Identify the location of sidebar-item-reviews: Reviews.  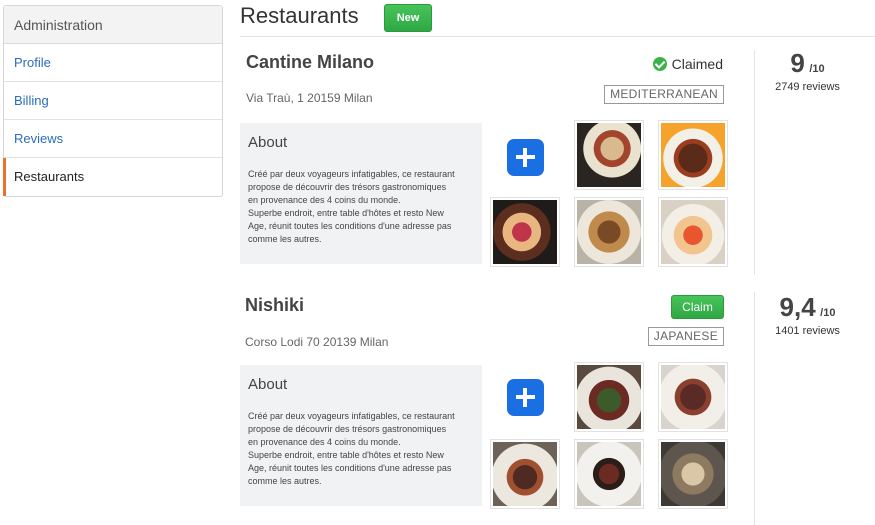
(113, 139).